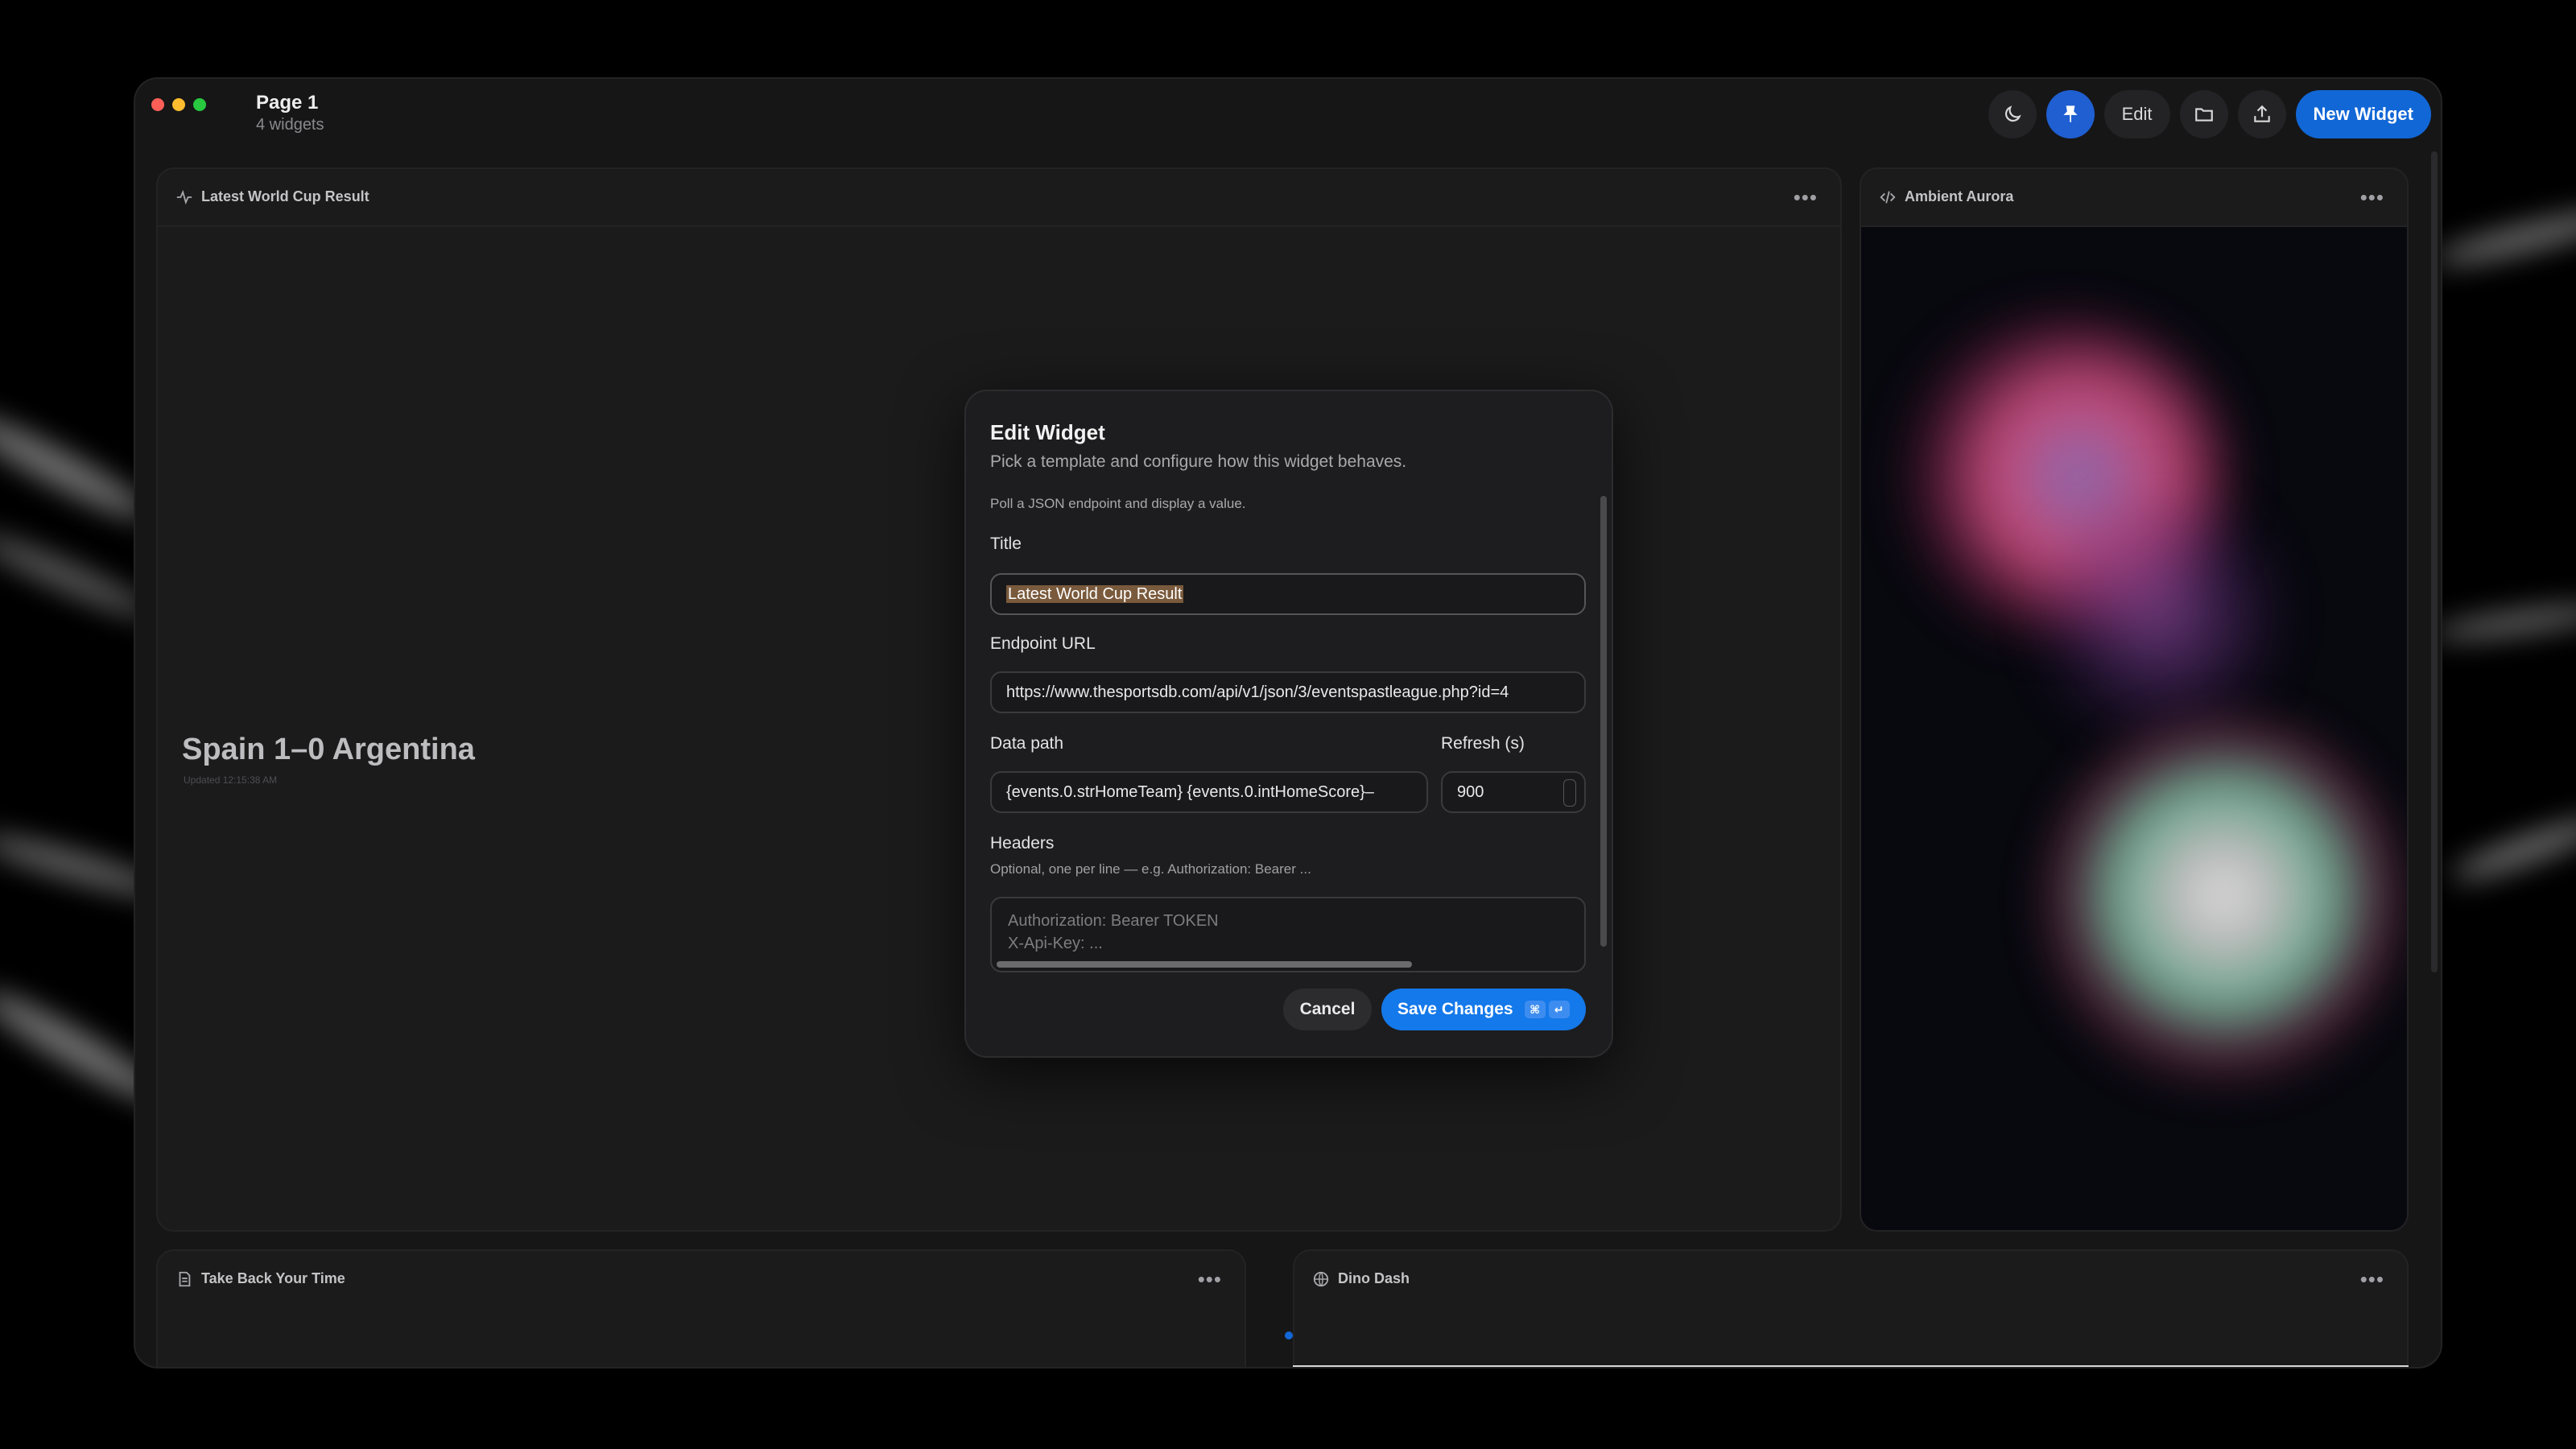 The height and width of the screenshot is (1449, 2576). Describe the element at coordinates (1321, 1279) in the screenshot. I see `globe-icon` at that location.